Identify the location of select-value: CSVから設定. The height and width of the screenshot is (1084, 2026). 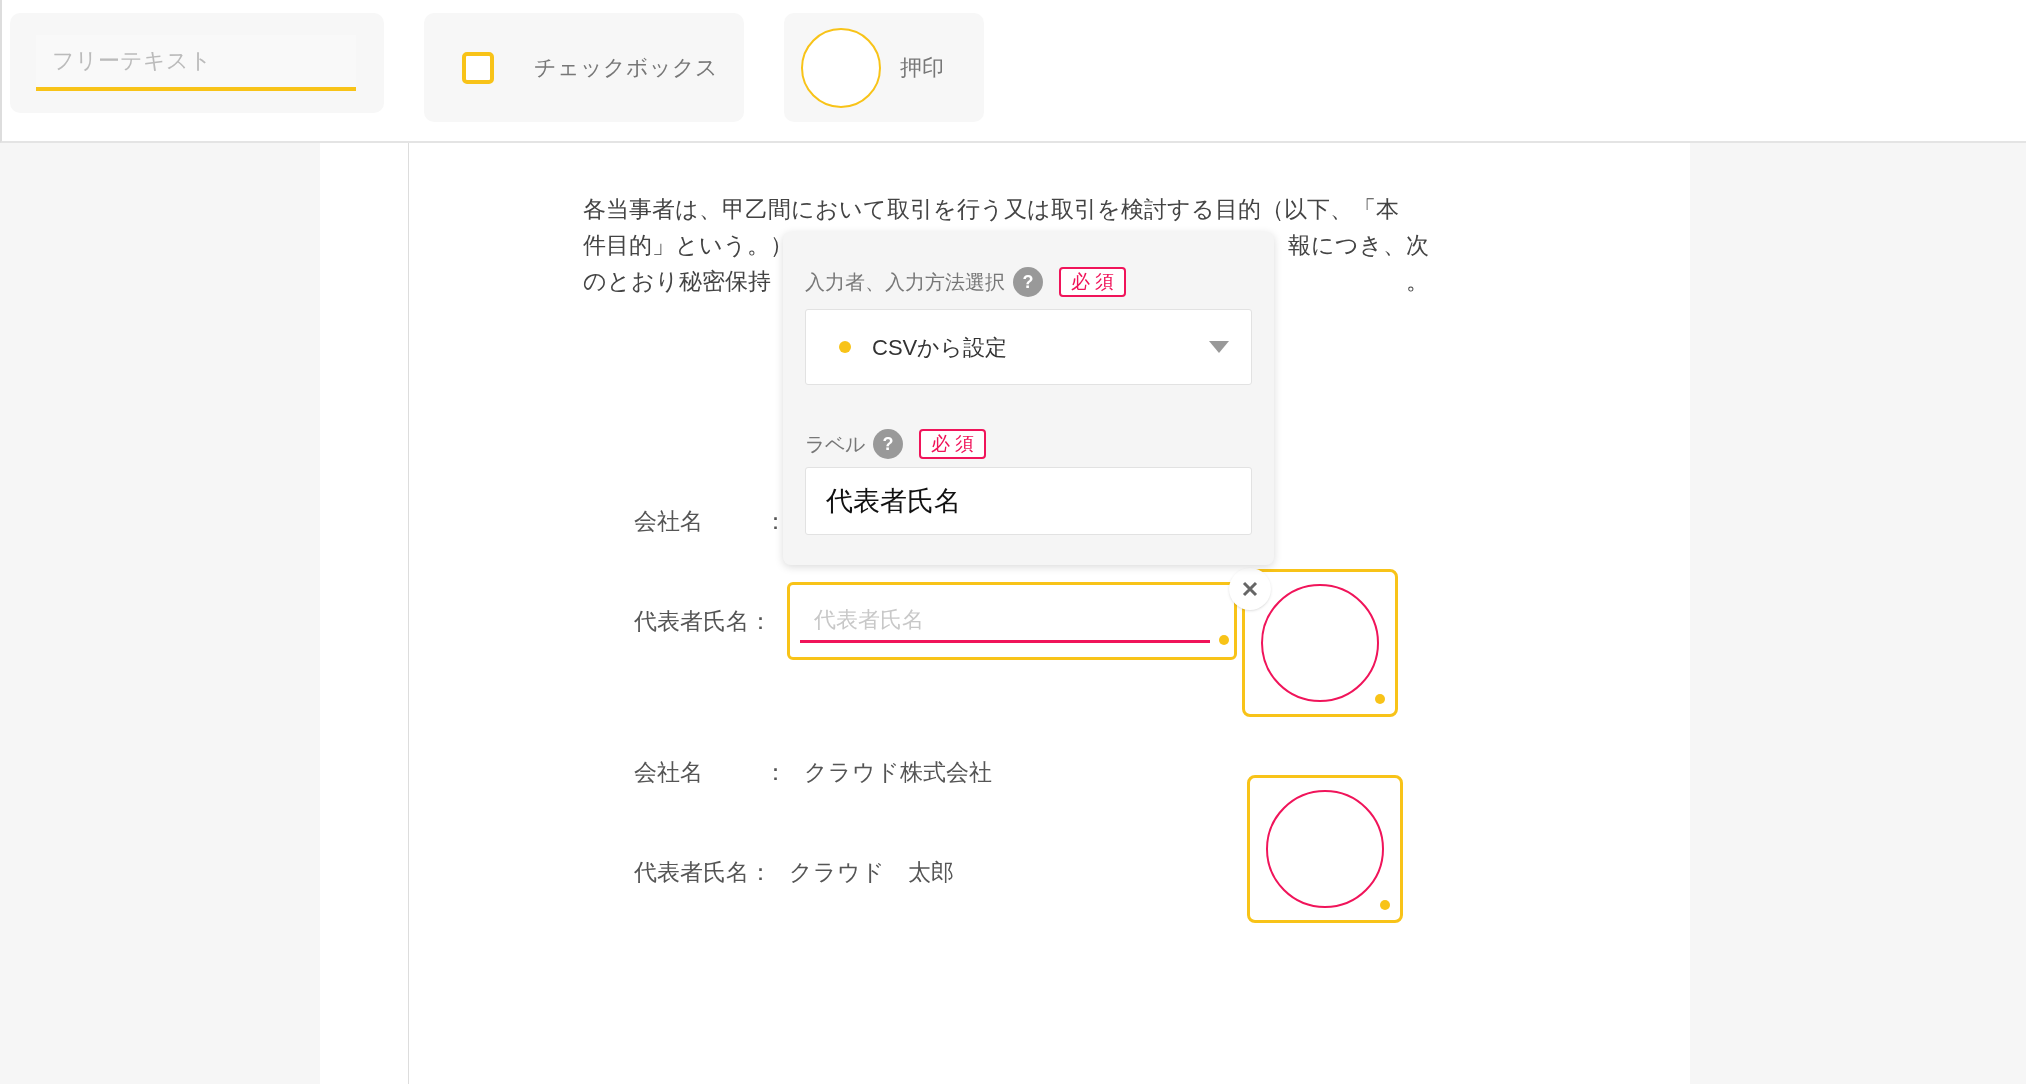
(940, 347).